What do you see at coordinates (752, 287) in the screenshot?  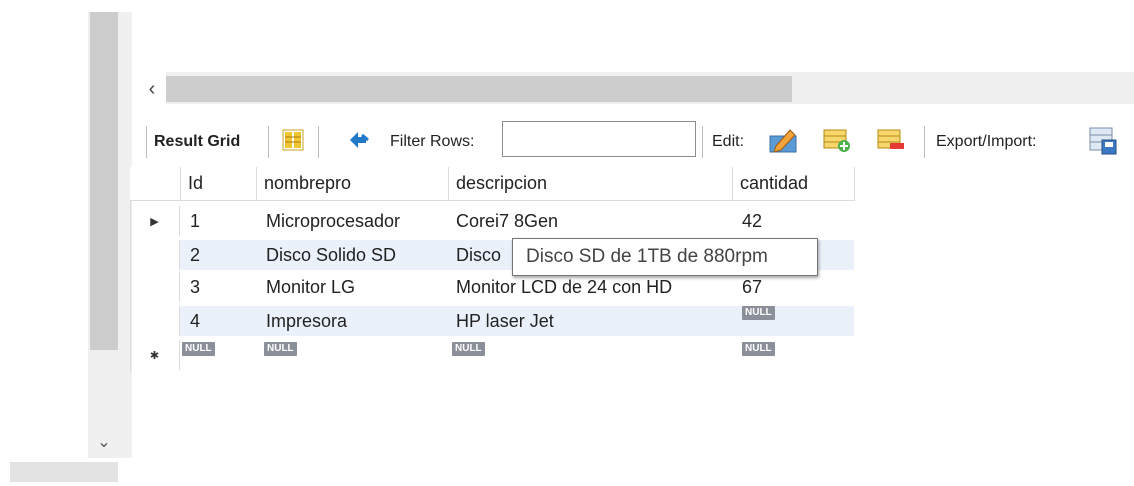 I see `cell-cantidad: 67` at bounding box center [752, 287].